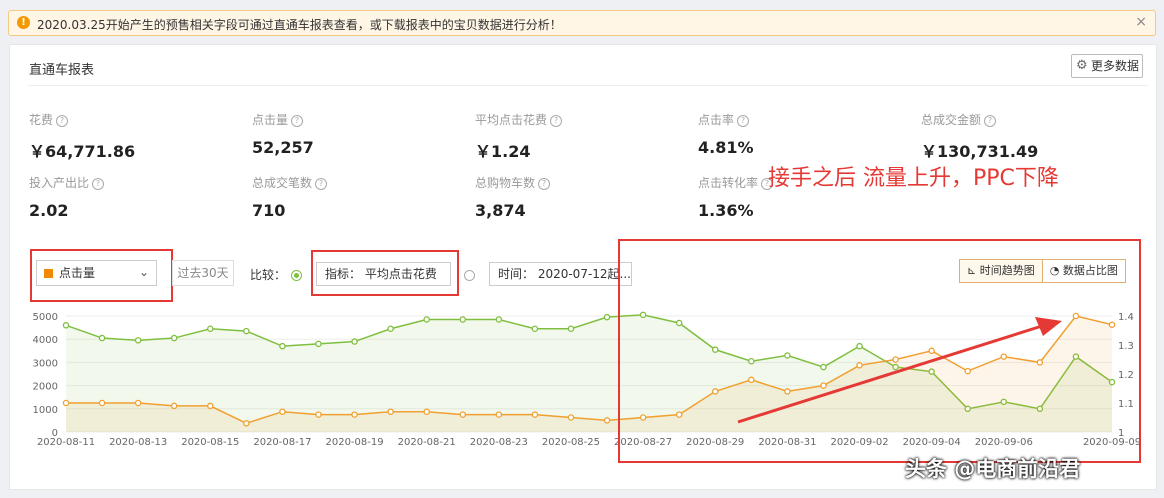  I want to click on y-tick-label-left: 4000, so click(45, 340).